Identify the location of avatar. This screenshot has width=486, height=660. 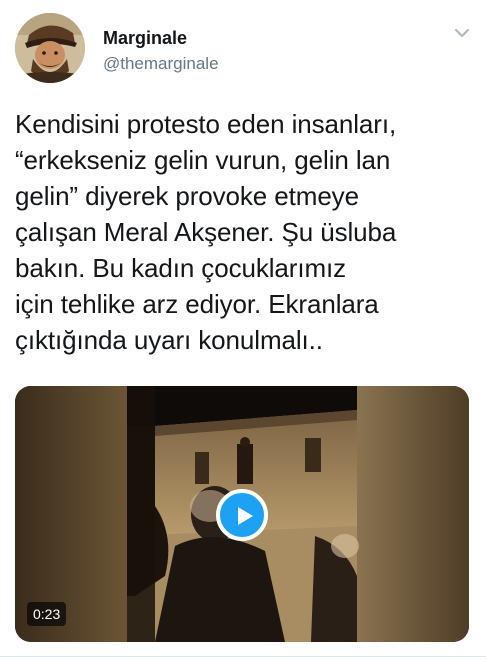
(50, 48).